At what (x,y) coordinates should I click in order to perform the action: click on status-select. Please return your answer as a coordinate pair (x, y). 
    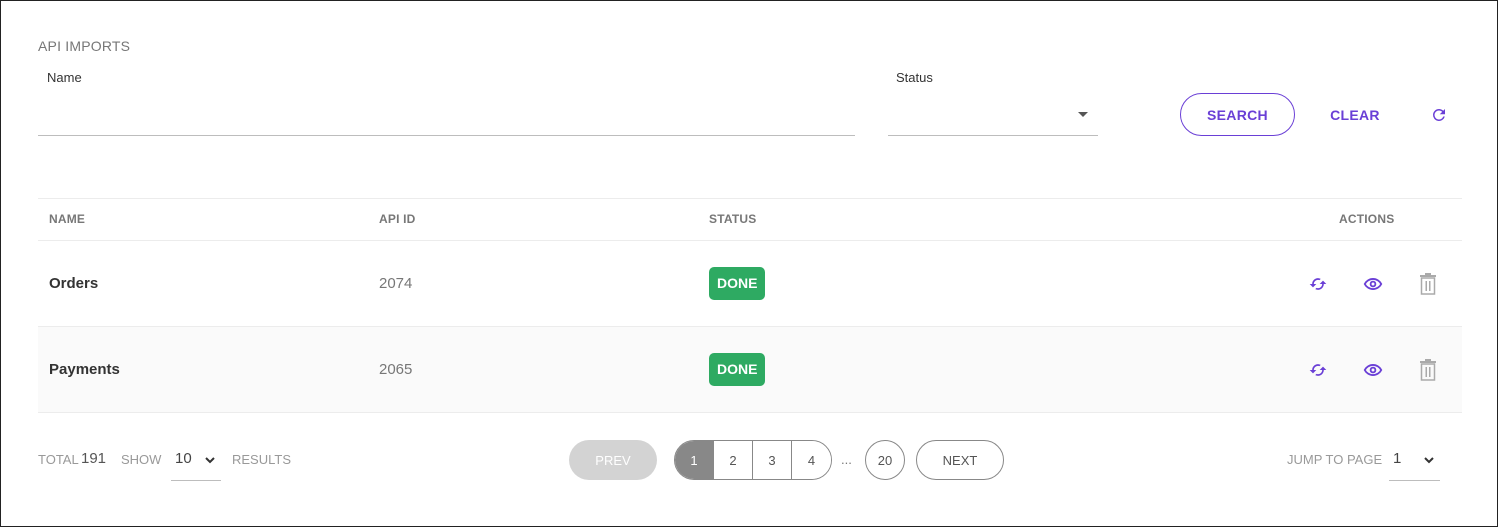
    Looking at the image, I should click on (993, 116).